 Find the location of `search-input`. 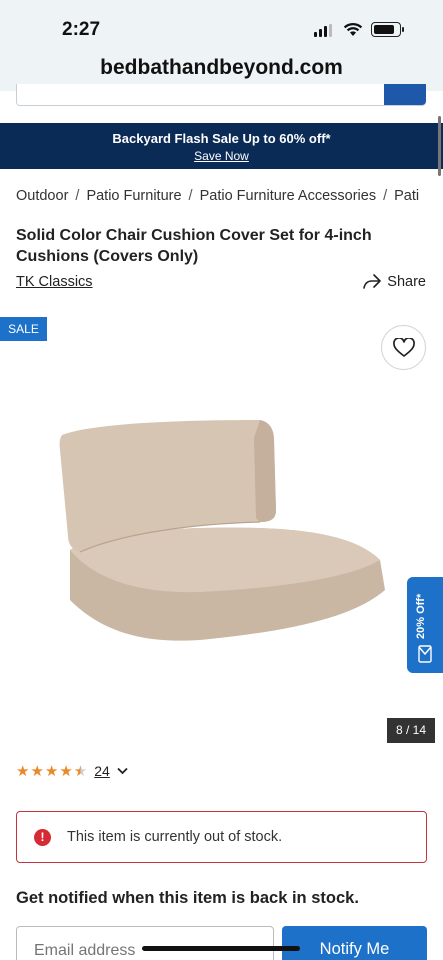

search-input is located at coordinates (221, 95).